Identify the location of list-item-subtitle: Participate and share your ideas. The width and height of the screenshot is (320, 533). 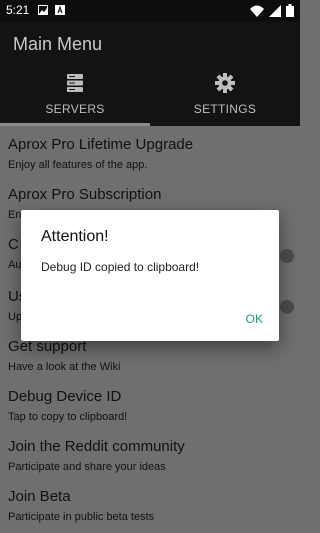
(87, 467).